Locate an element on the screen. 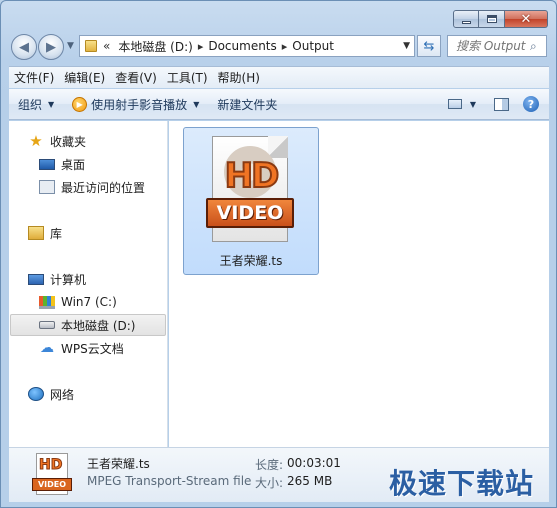 This screenshot has width=557, height=508. file-item: HD VIDEO 王者荣耀.ts is located at coordinates (251, 201).